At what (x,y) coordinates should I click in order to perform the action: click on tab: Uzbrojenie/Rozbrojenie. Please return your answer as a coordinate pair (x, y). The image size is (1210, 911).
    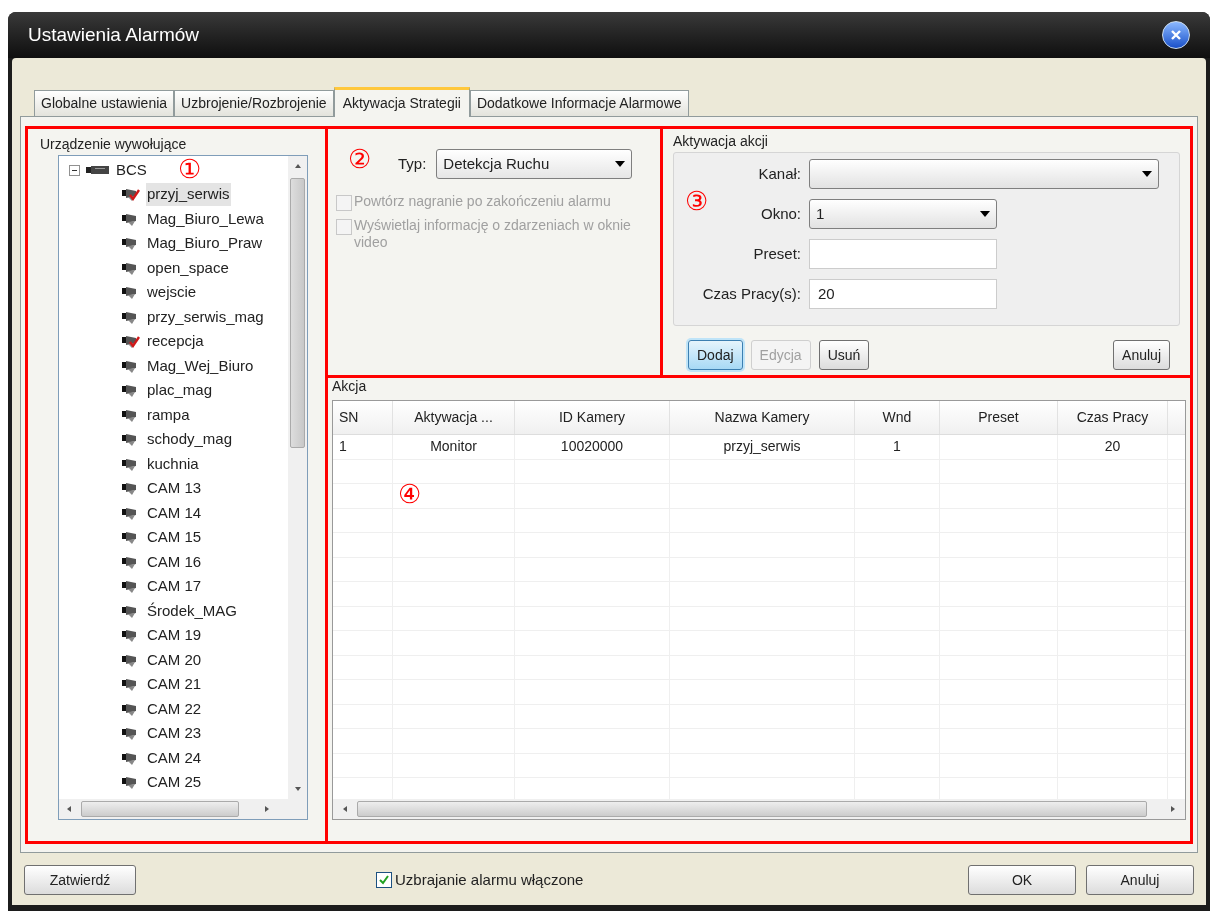
    Looking at the image, I should click on (254, 103).